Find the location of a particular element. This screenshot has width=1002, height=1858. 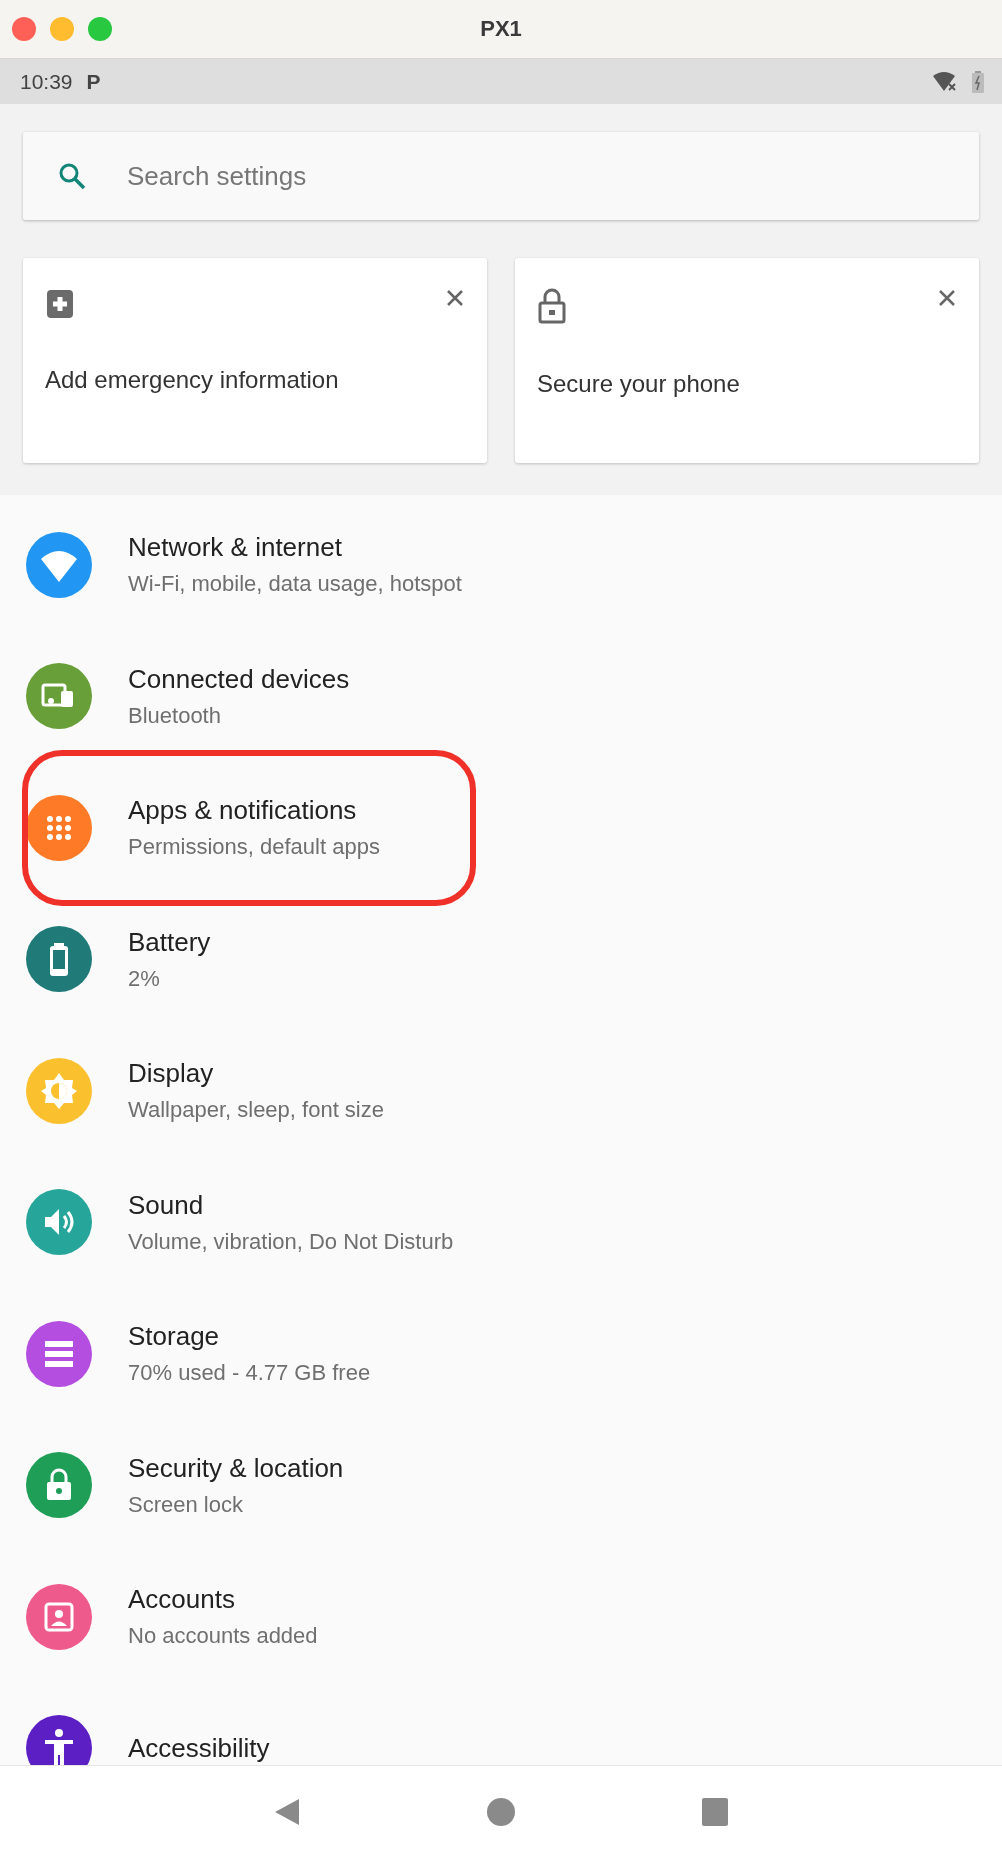

setting-title: Accounts is located at coordinates (182, 1600).